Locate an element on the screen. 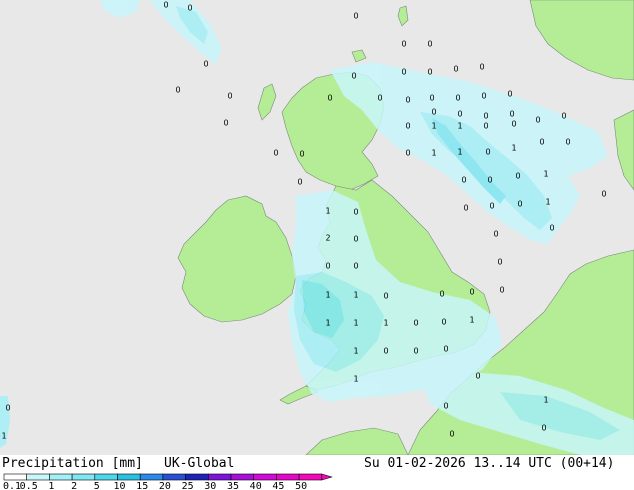 This screenshot has width=634, height=490. legend-labels: 0.10.5 1 2 5 10 15 20 25 30 35 40 45 50 is located at coordinates (155, 485).